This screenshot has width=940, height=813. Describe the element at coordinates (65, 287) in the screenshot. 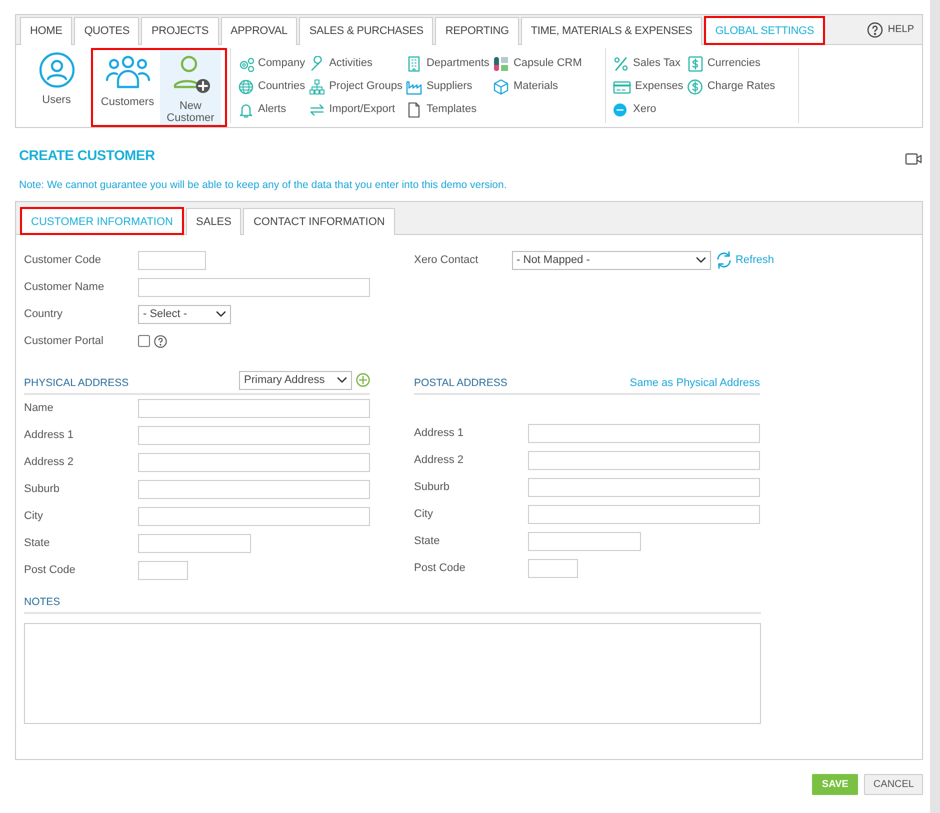

I see `field-label: Customer Name` at that location.